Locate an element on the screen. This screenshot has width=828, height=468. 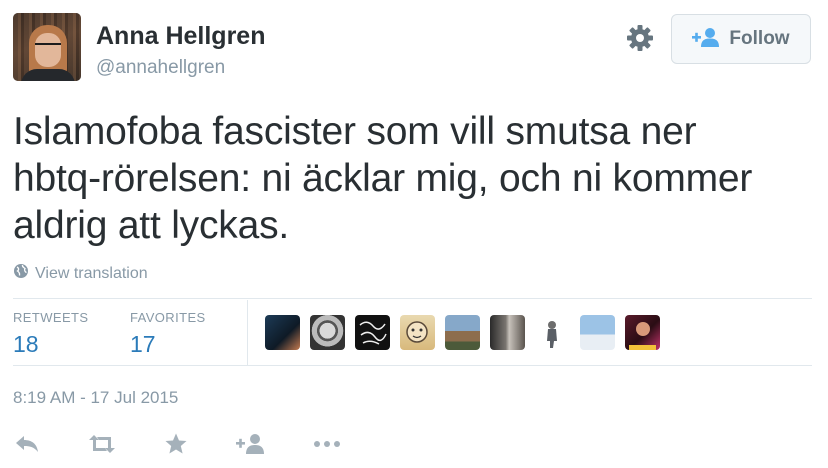
gear-icon is located at coordinates (640, 38).